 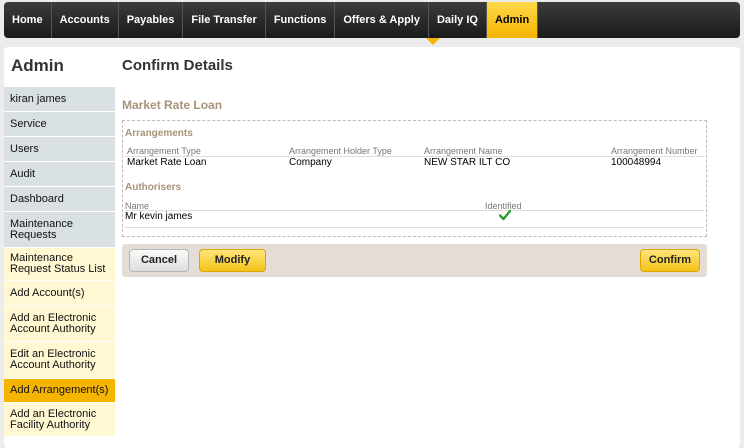 I want to click on sidebar-item-audit: Audit, so click(x=59, y=174).